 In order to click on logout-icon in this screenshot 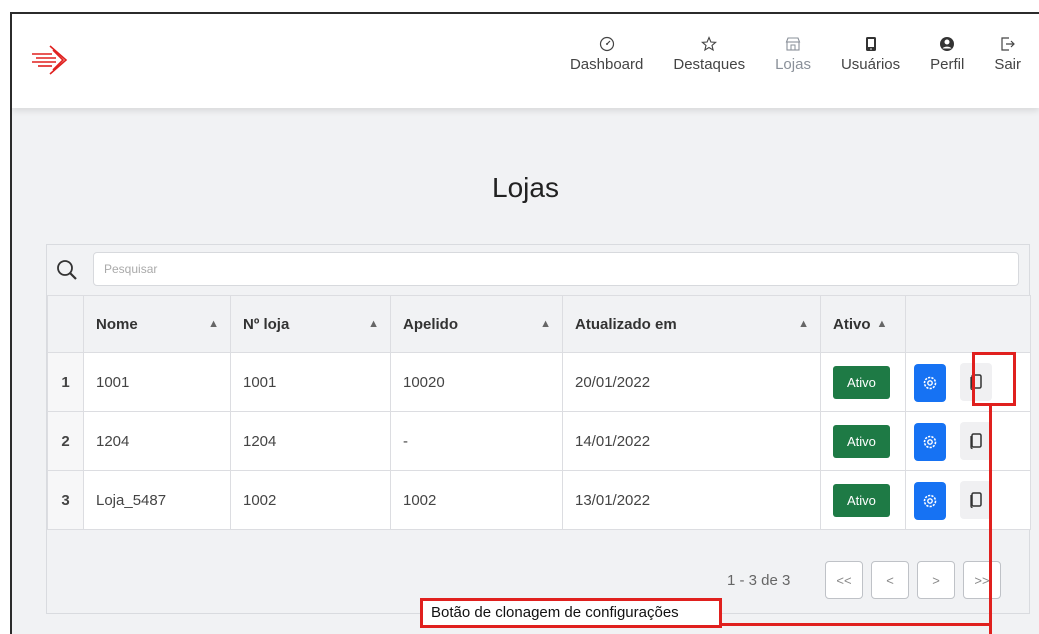, I will do `click(1008, 44)`.